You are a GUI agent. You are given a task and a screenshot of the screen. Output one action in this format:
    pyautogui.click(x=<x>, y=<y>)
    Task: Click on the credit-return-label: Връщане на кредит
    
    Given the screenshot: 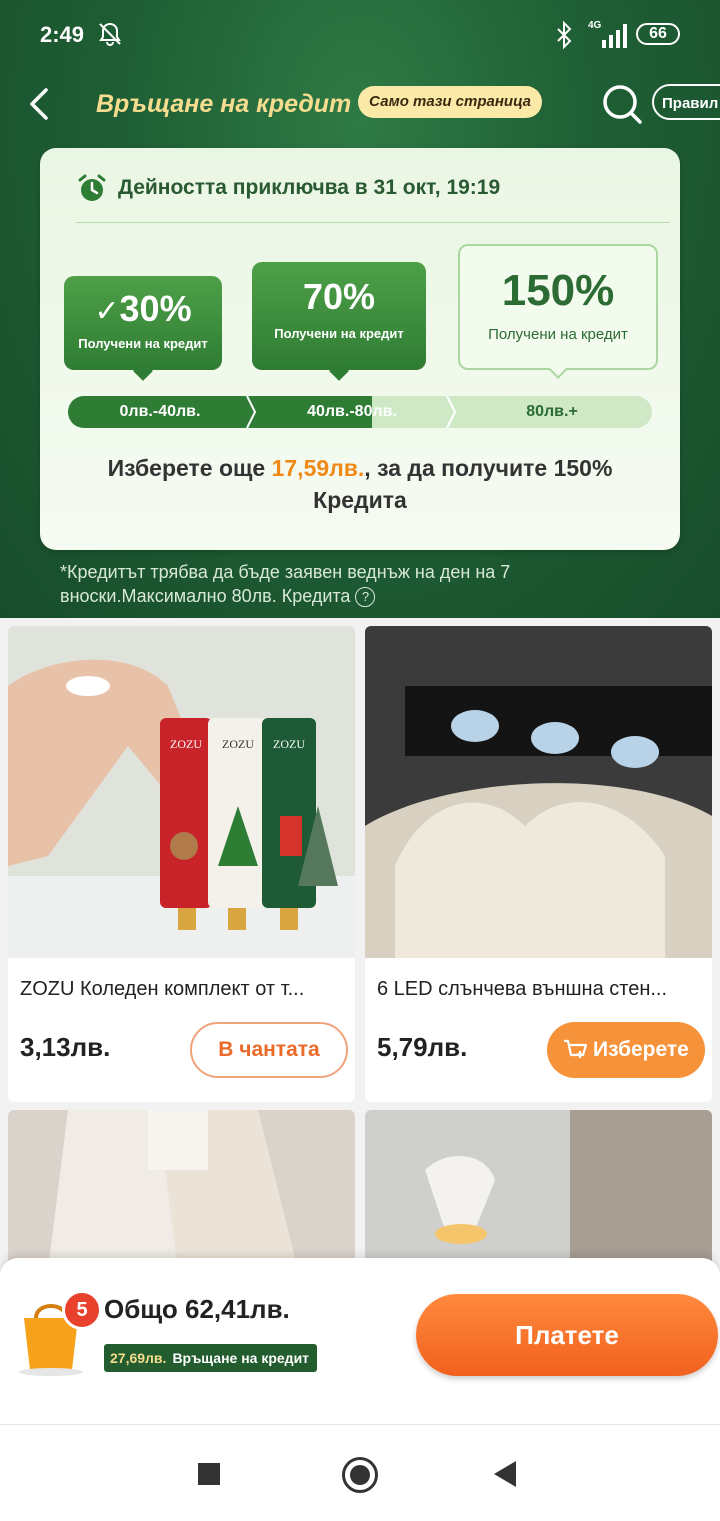 What is the action you would take?
    pyautogui.click(x=241, y=1358)
    